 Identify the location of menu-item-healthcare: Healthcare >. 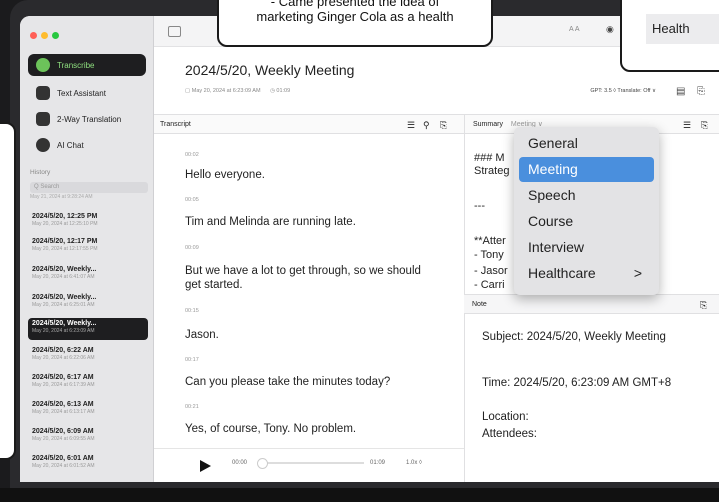
(586, 273).